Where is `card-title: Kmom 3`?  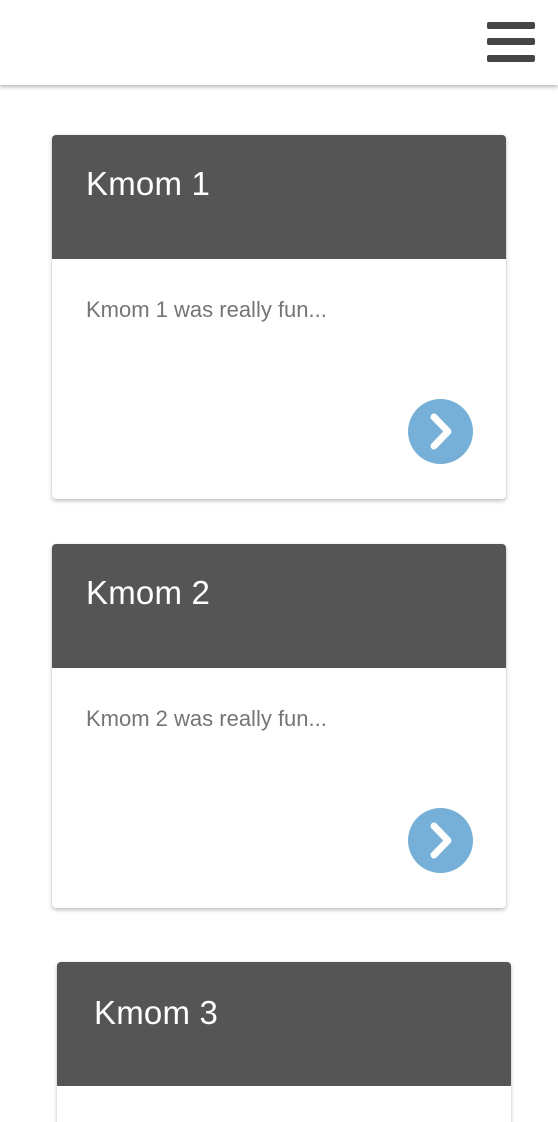 card-title: Kmom 3 is located at coordinates (156, 1012).